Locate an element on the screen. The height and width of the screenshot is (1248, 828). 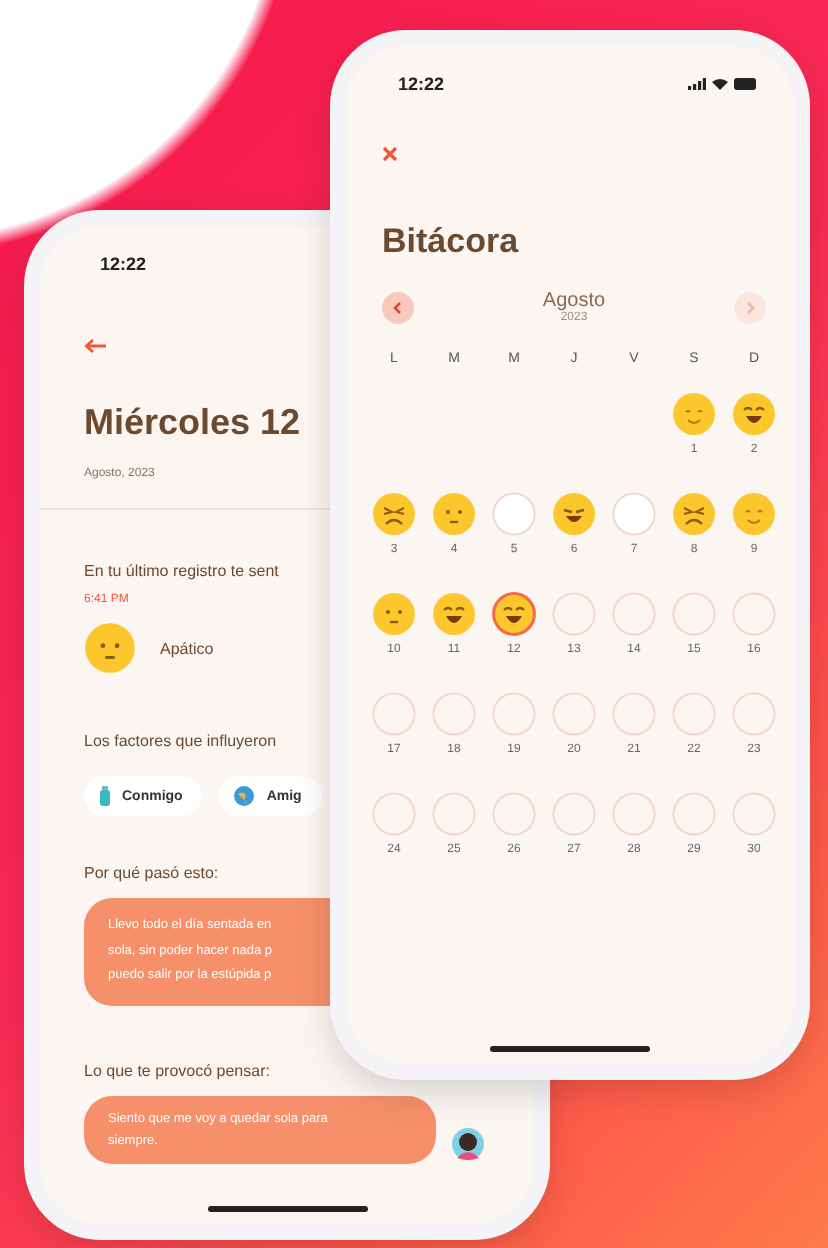
mood-label: Apático is located at coordinates (187, 648).